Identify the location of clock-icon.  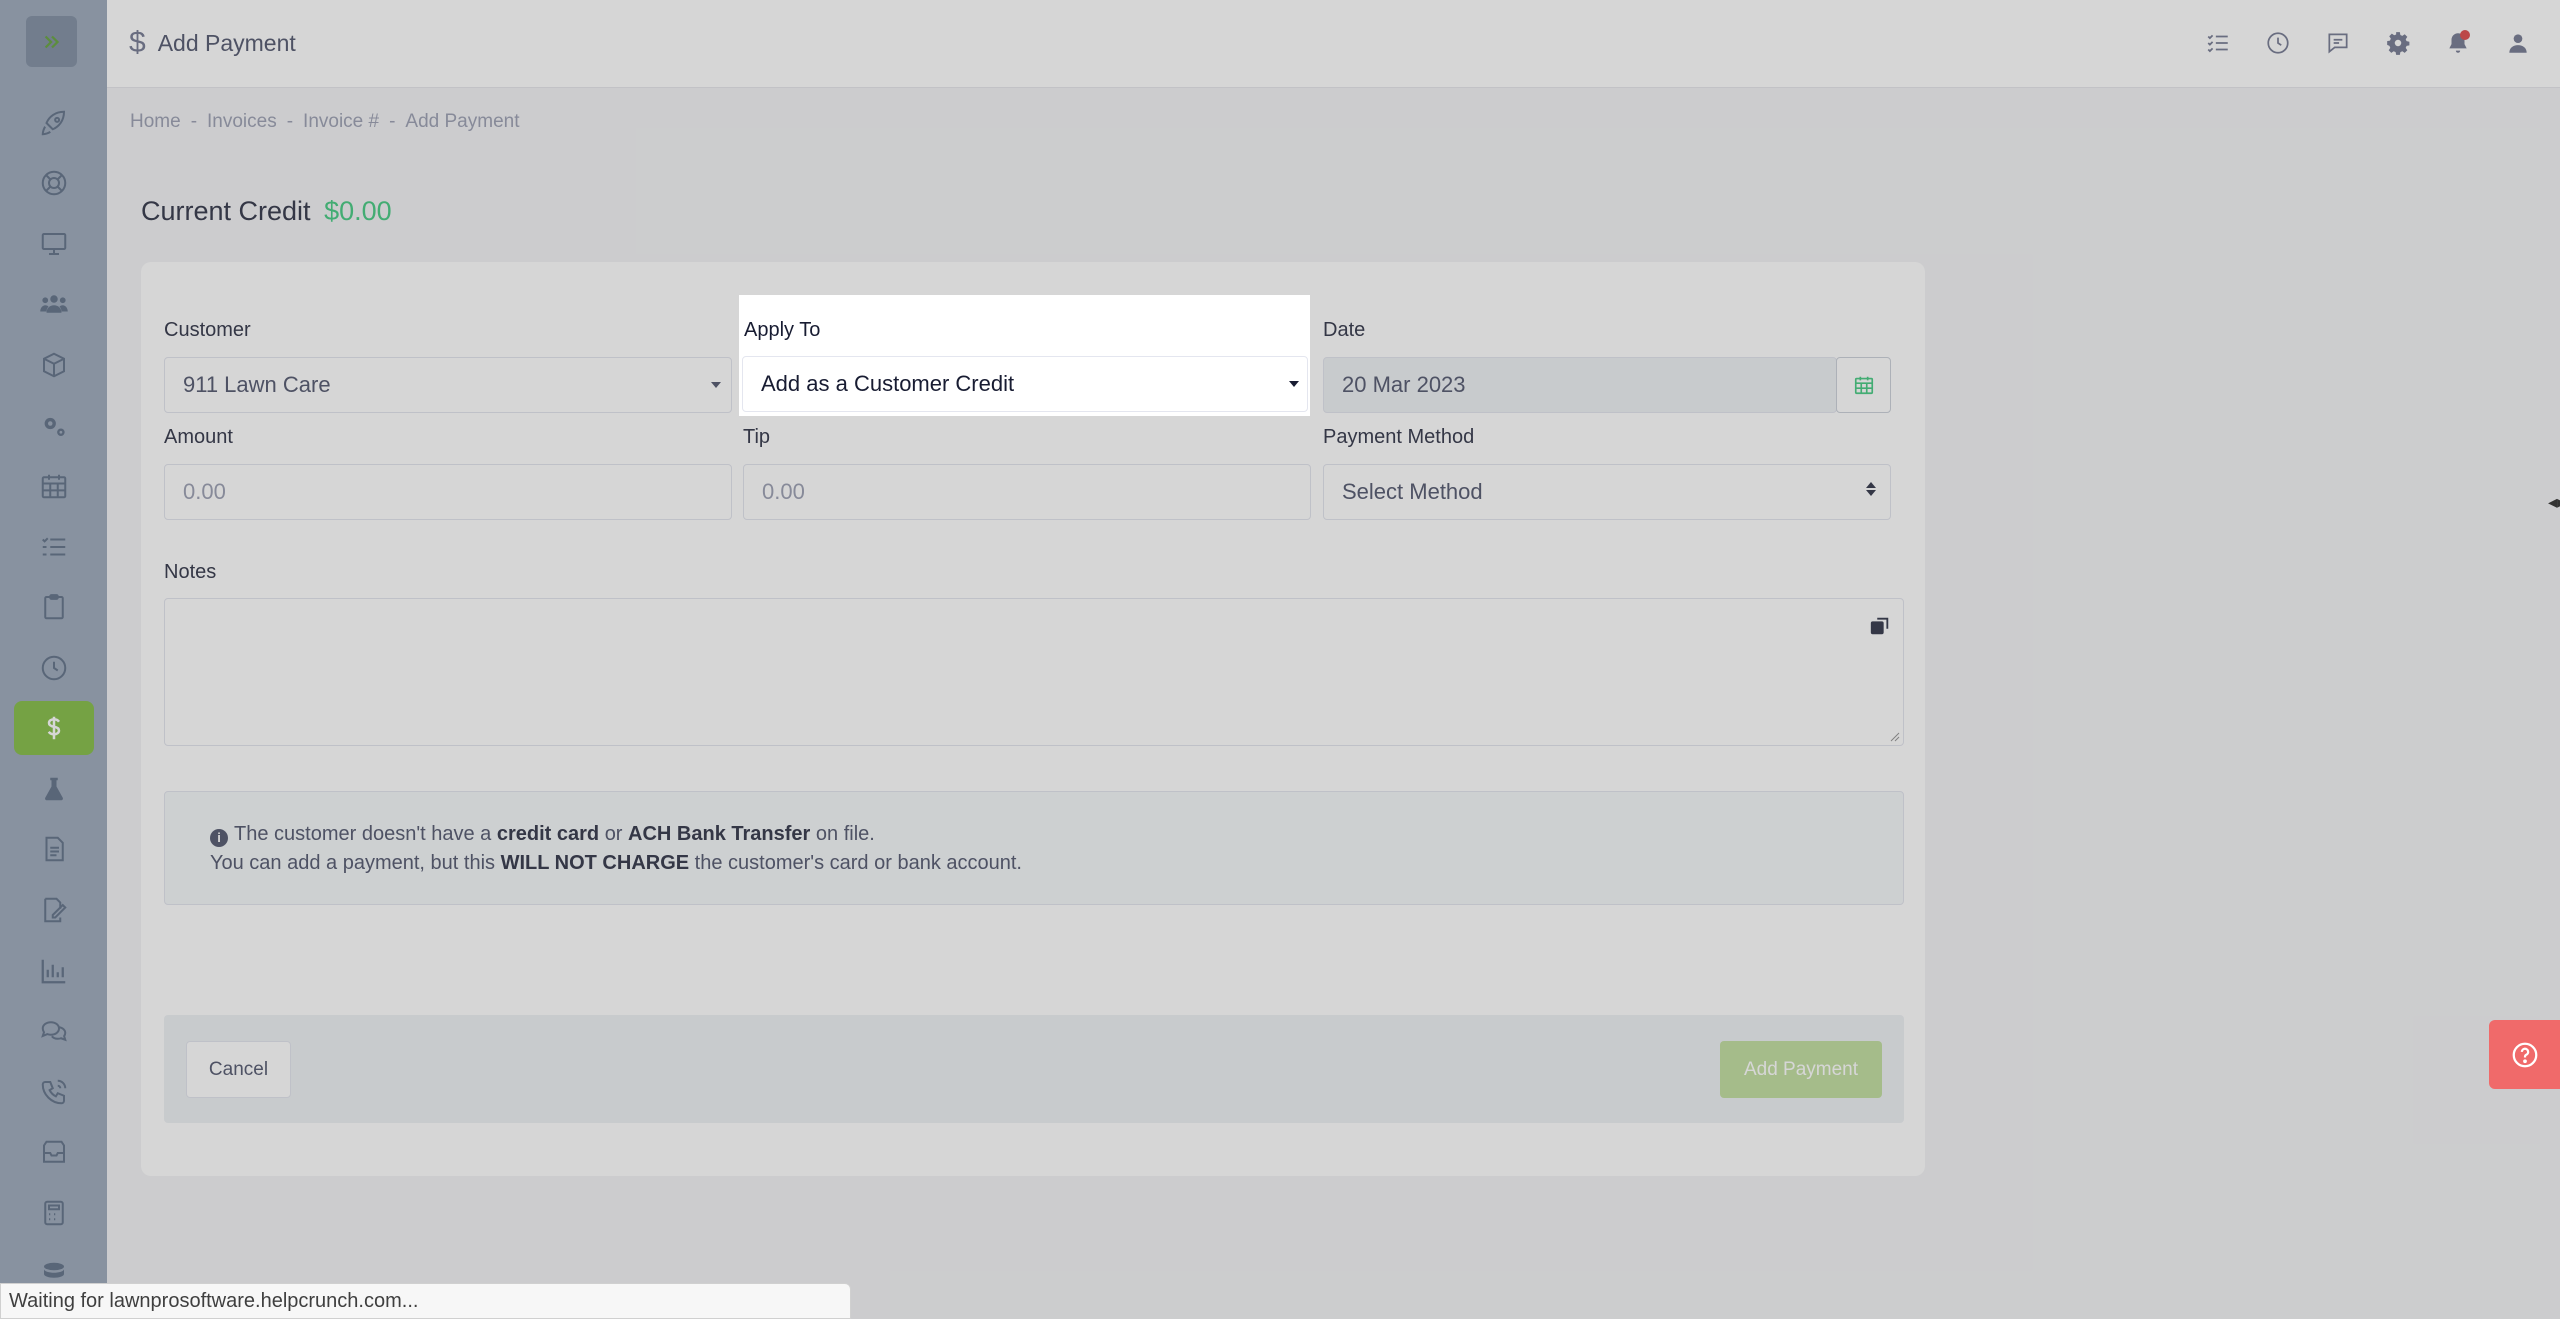
(2278, 43).